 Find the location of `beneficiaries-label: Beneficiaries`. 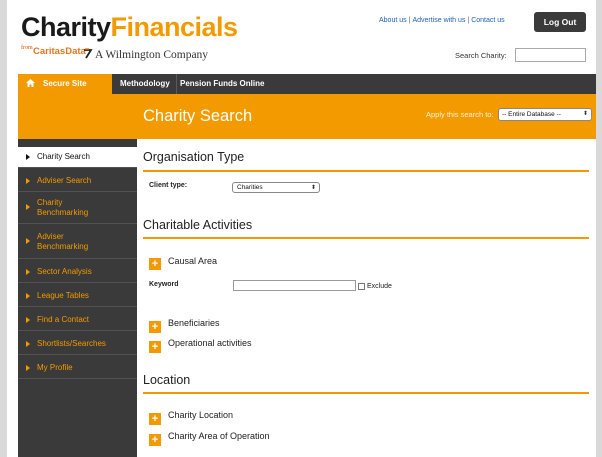

beneficiaries-label: Beneficiaries is located at coordinates (194, 323).